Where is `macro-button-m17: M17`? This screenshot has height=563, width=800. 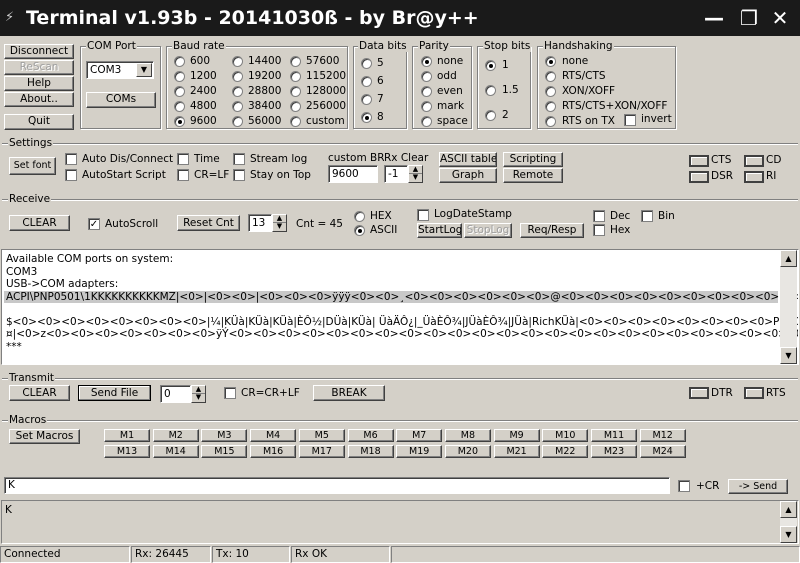 macro-button-m17: M17 is located at coordinates (321, 451).